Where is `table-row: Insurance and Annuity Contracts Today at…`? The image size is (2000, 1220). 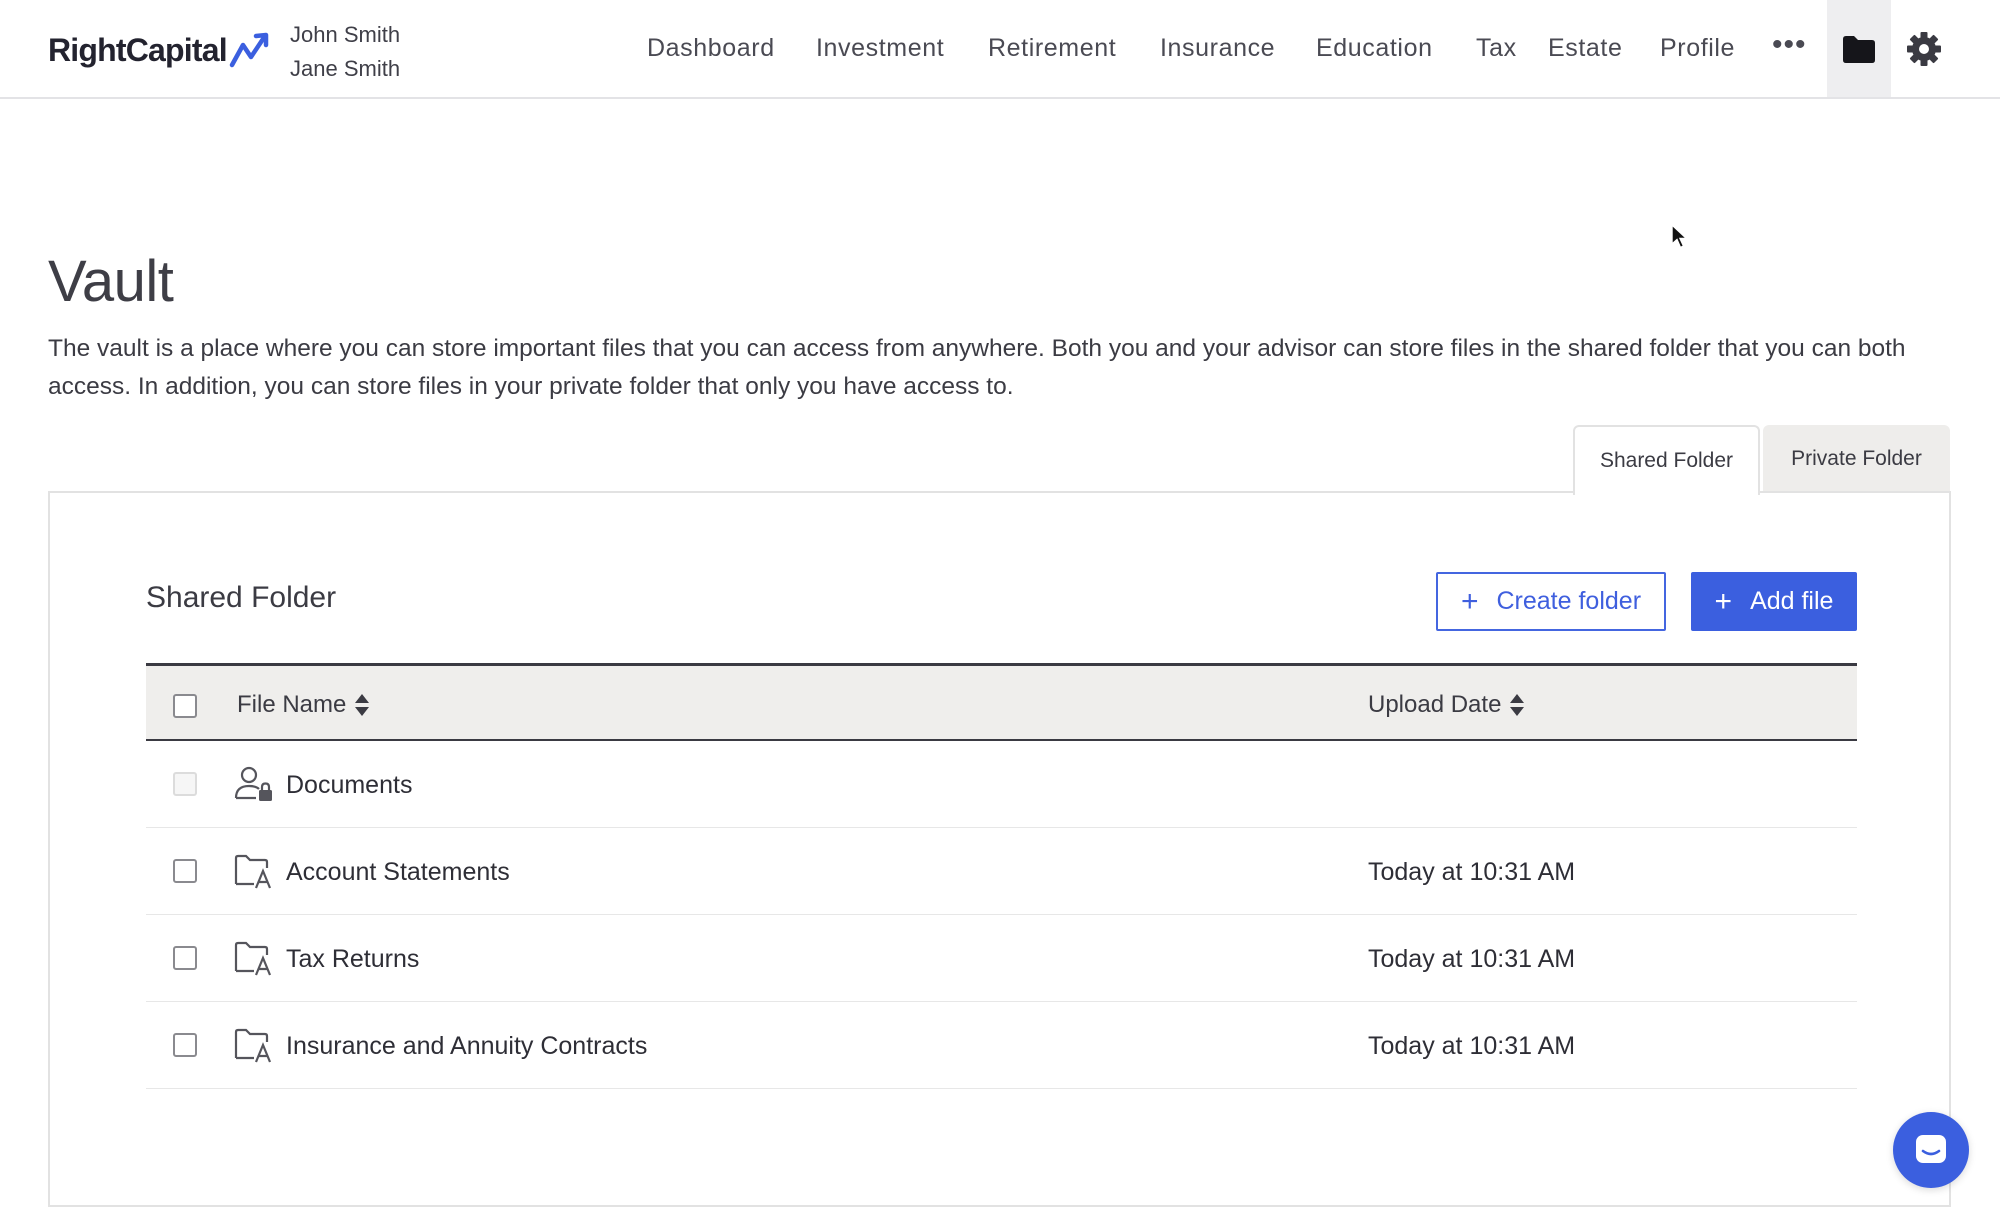
table-row: Insurance and Annuity Contracts Today at… is located at coordinates (1001, 1045).